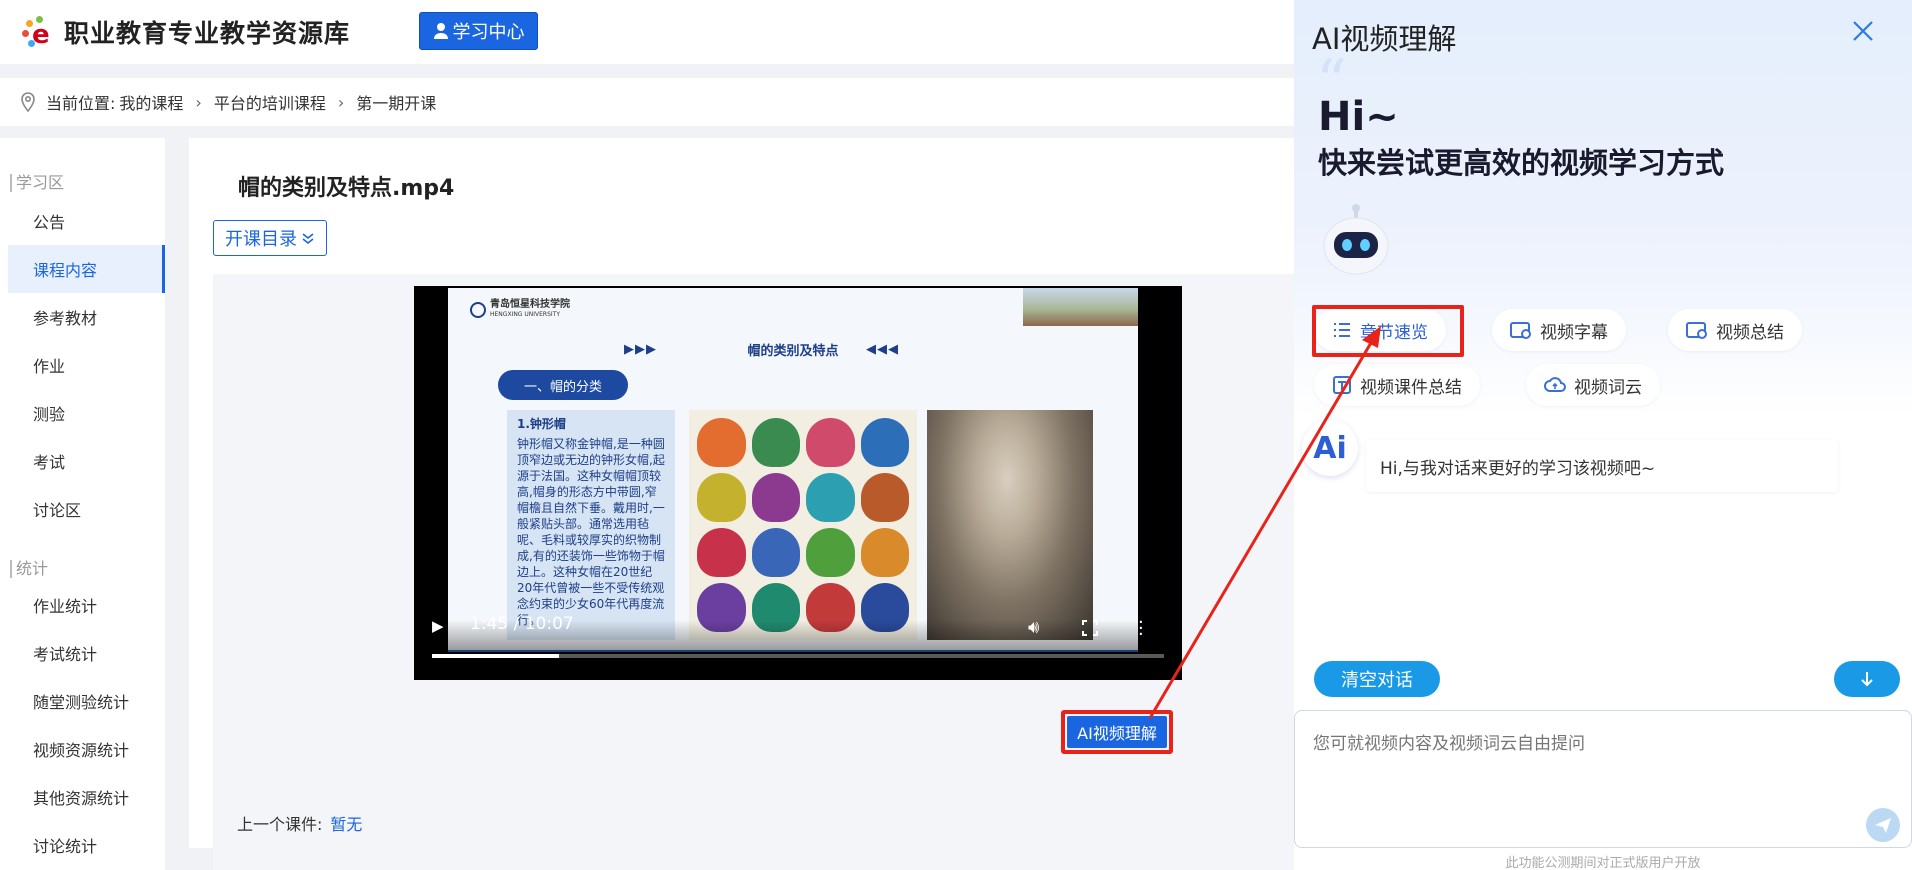 Image resolution: width=1912 pixels, height=870 pixels. Describe the element at coordinates (647, 32) in the screenshot. I see `top-bar: e 职业教育专业教学资源库 学习中心` at that location.